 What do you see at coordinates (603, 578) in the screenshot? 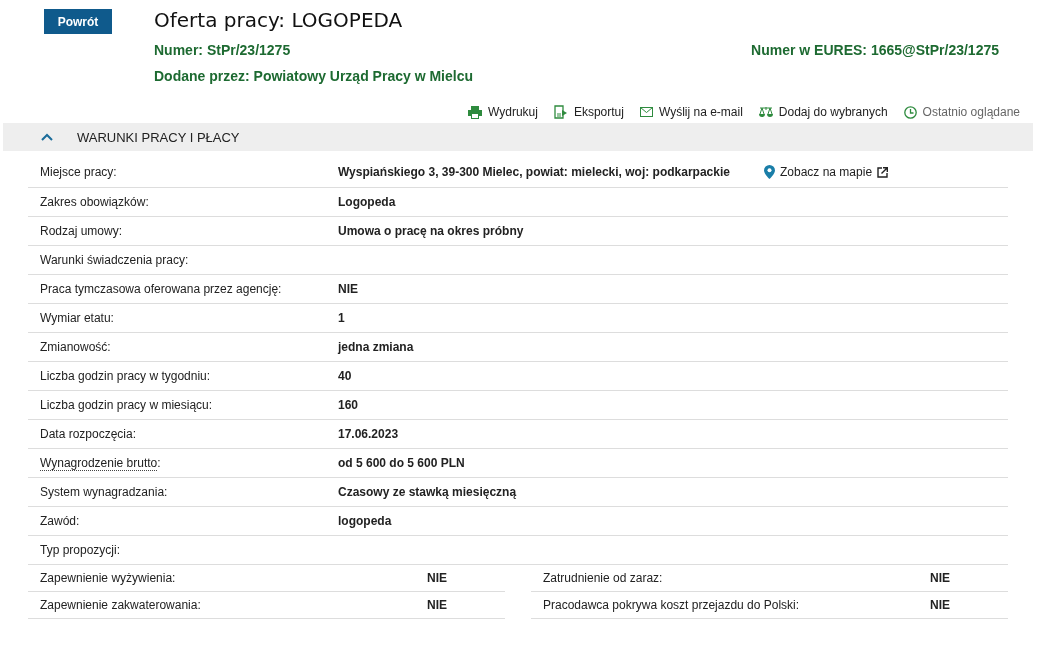
I see `field-label: Zatrudnienie od zaraz:` at bounding box center [603, 578].